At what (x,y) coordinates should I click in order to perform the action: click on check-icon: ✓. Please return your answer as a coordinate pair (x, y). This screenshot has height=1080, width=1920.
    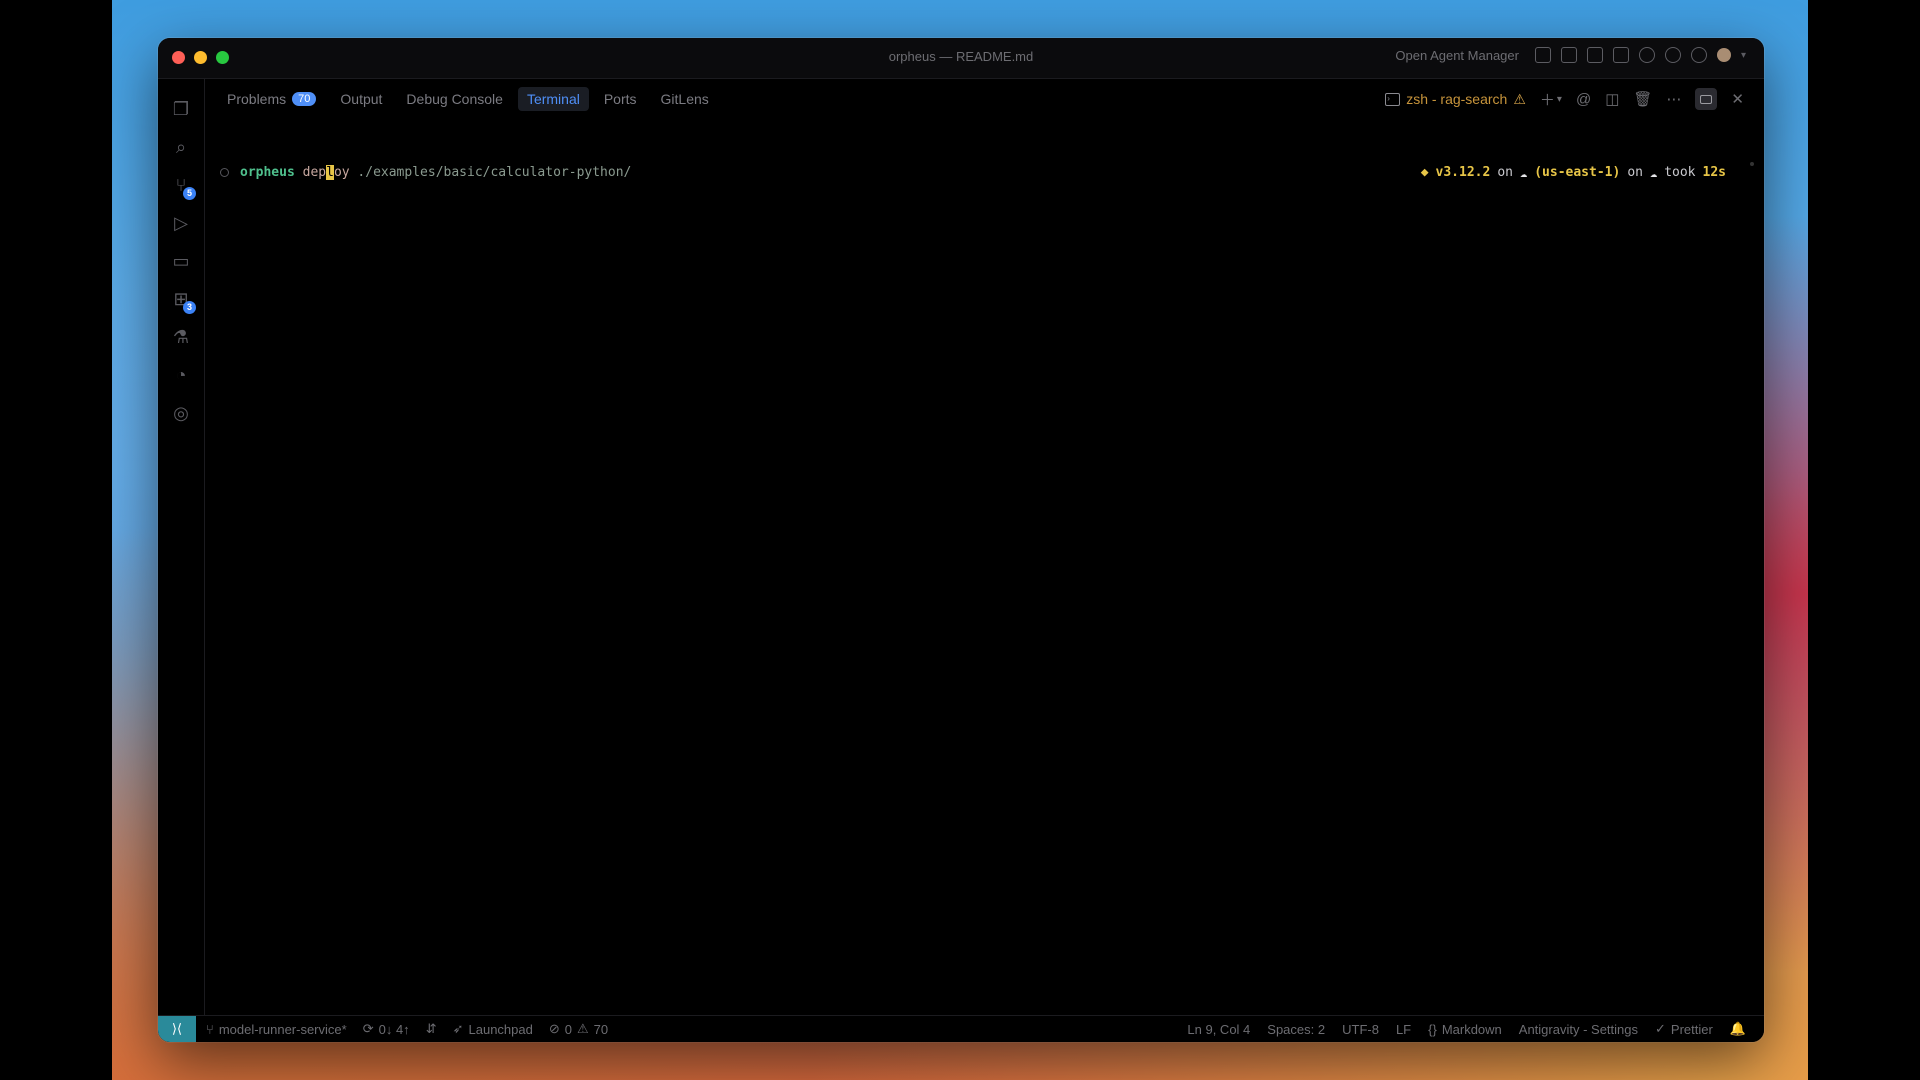
    Looking at the image, I should click on (1660, 1028).